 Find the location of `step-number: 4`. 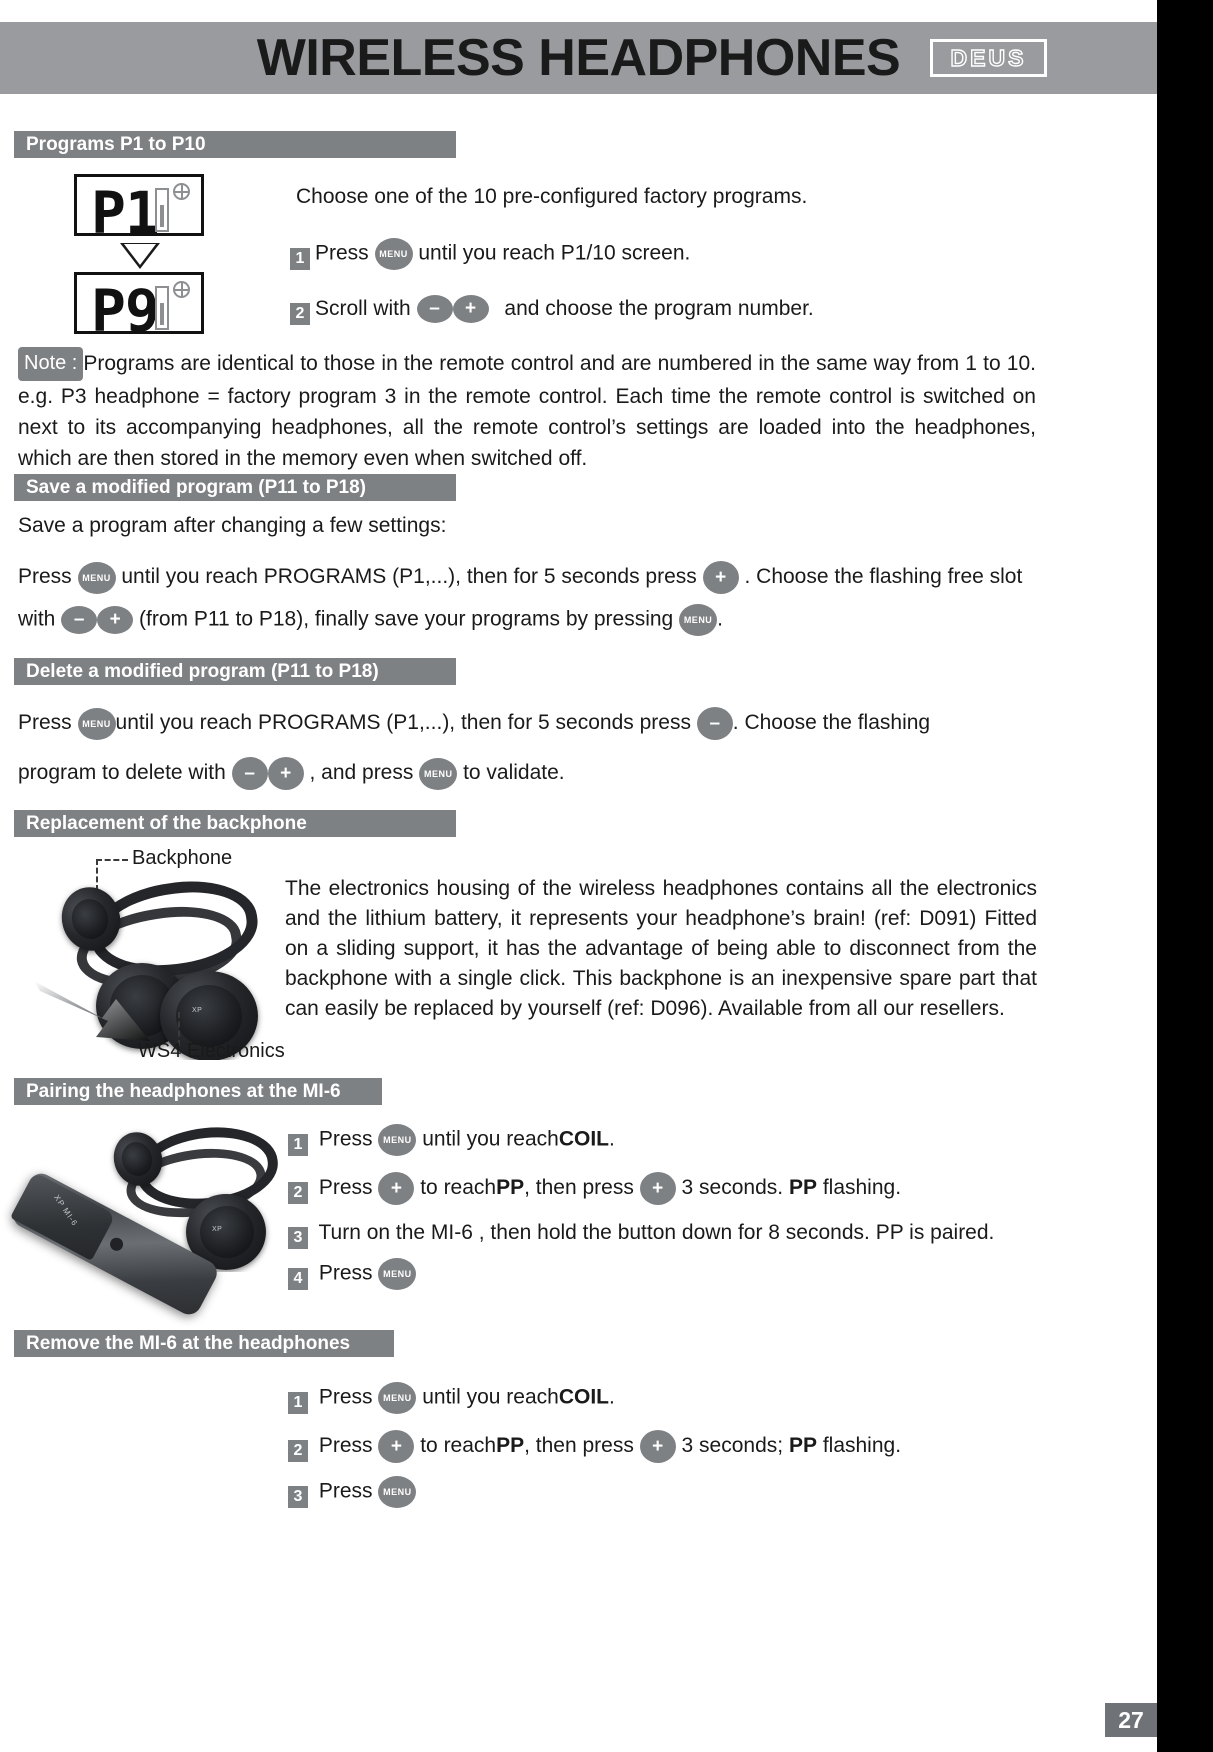

step-number: 4 is located at coordinates (298, 1278).